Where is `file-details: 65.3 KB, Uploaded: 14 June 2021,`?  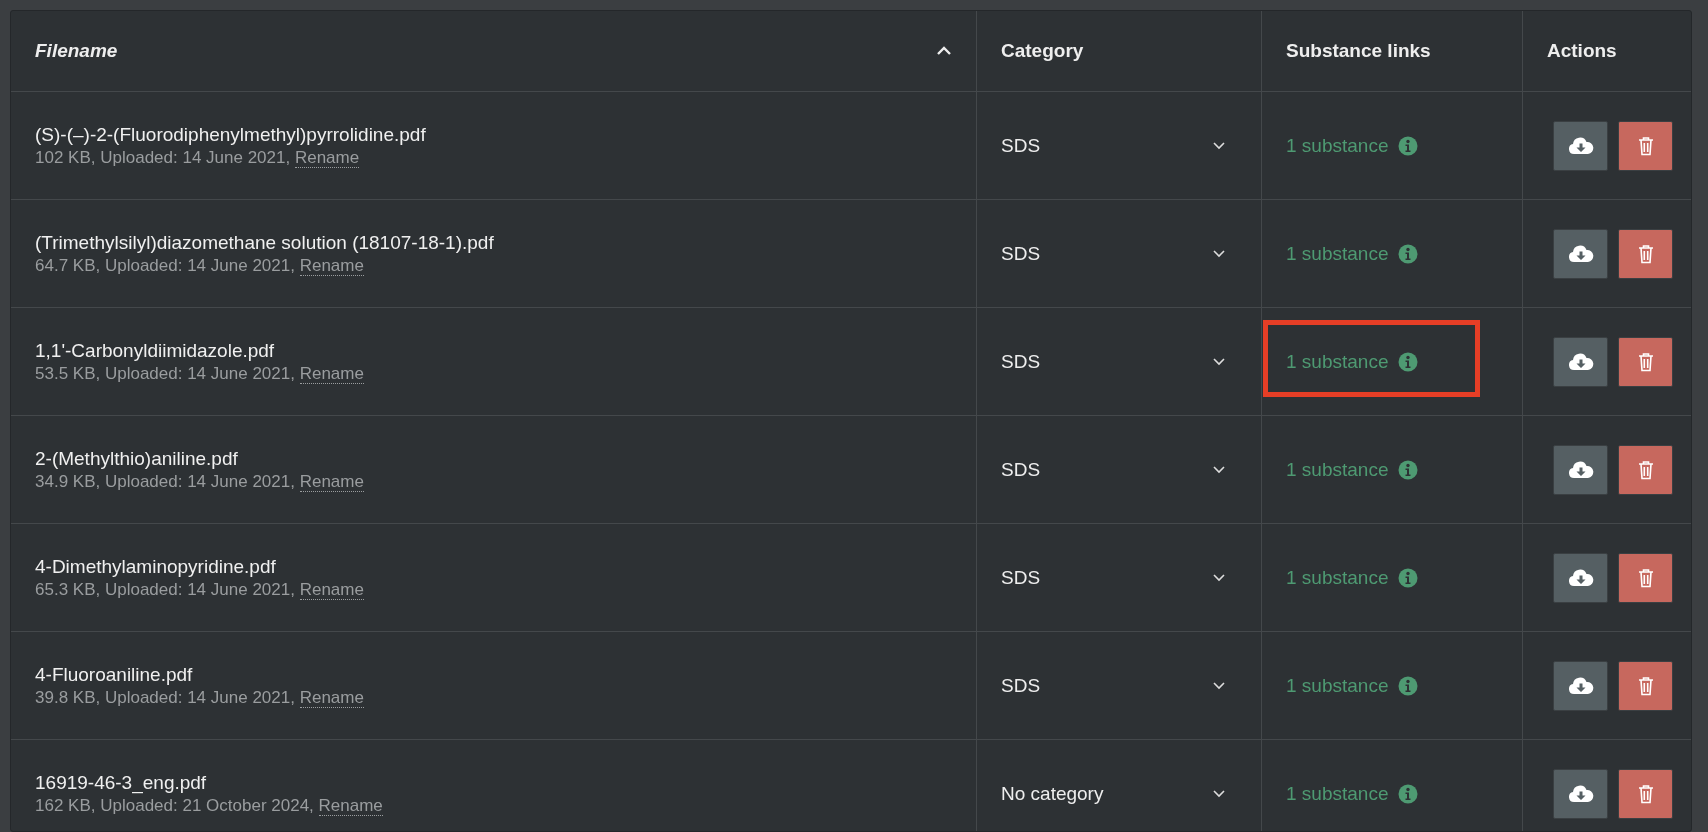 file-details: 65.3 KB, Uploaded: 14 June 2021, is located at coordinates (165, 589).